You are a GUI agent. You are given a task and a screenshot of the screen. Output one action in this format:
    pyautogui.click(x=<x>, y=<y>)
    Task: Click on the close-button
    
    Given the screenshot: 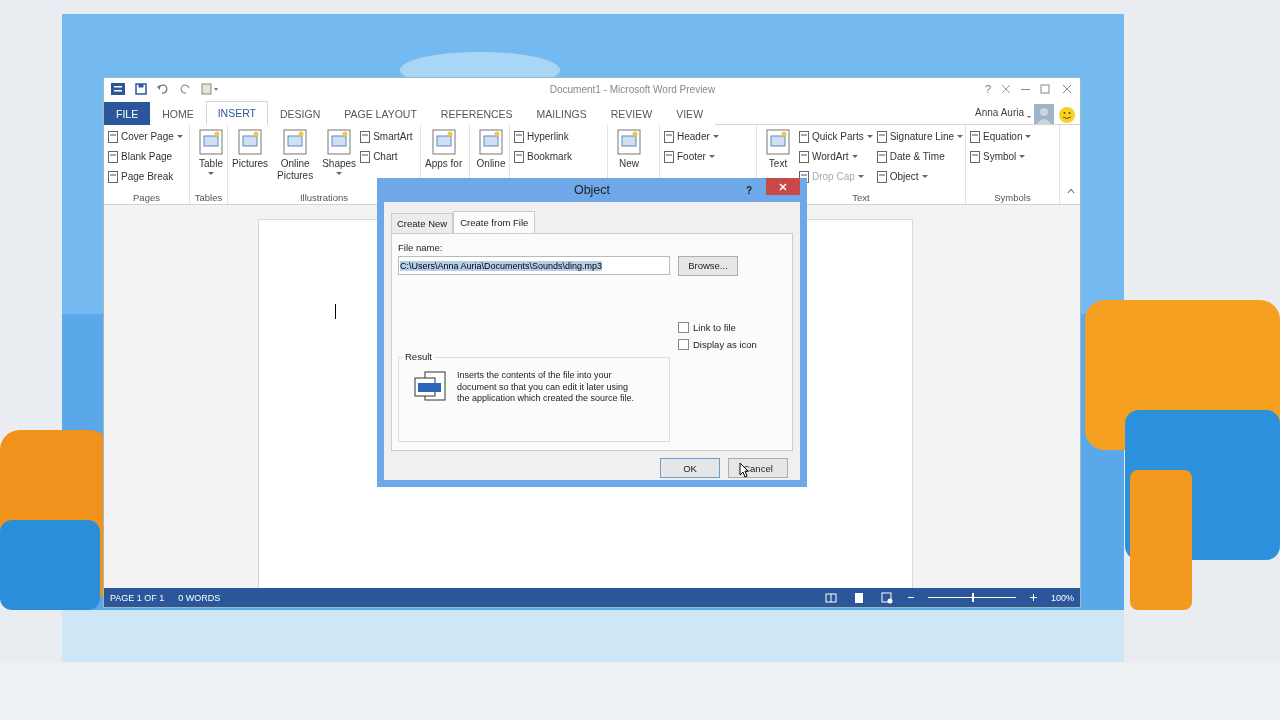 What is the action you would take?
    pyautogui.click(x=783, y=186)
    